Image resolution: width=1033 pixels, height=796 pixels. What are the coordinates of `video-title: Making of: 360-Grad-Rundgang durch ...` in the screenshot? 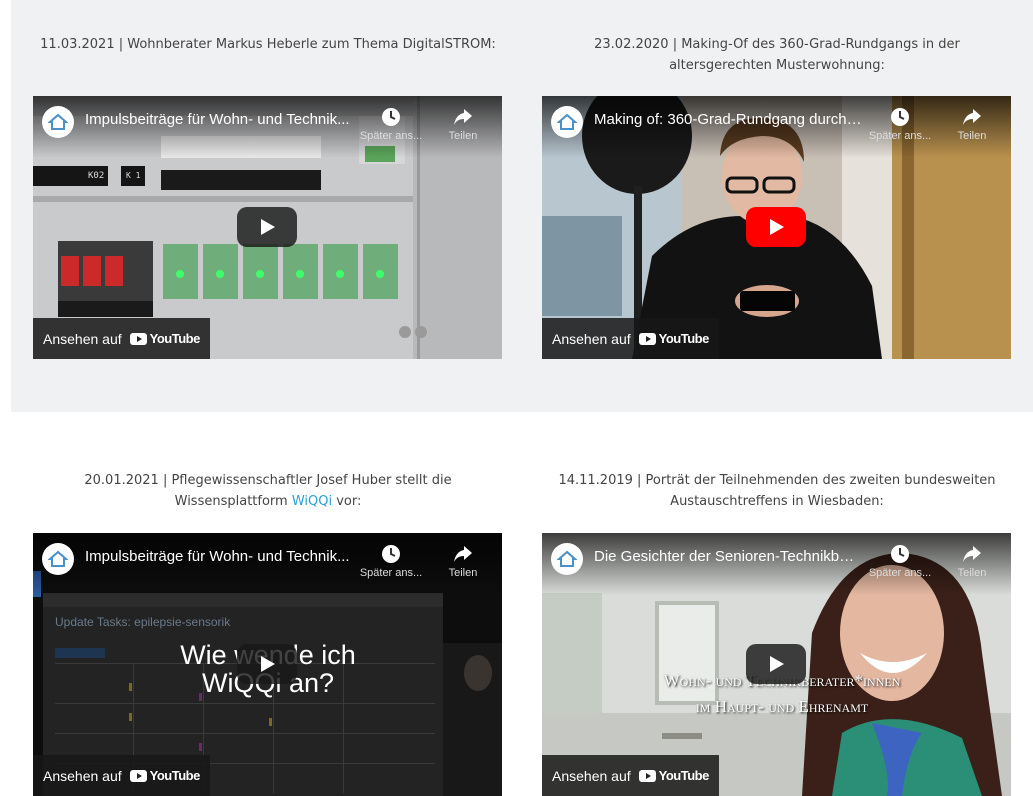 It's located at (728, 119).